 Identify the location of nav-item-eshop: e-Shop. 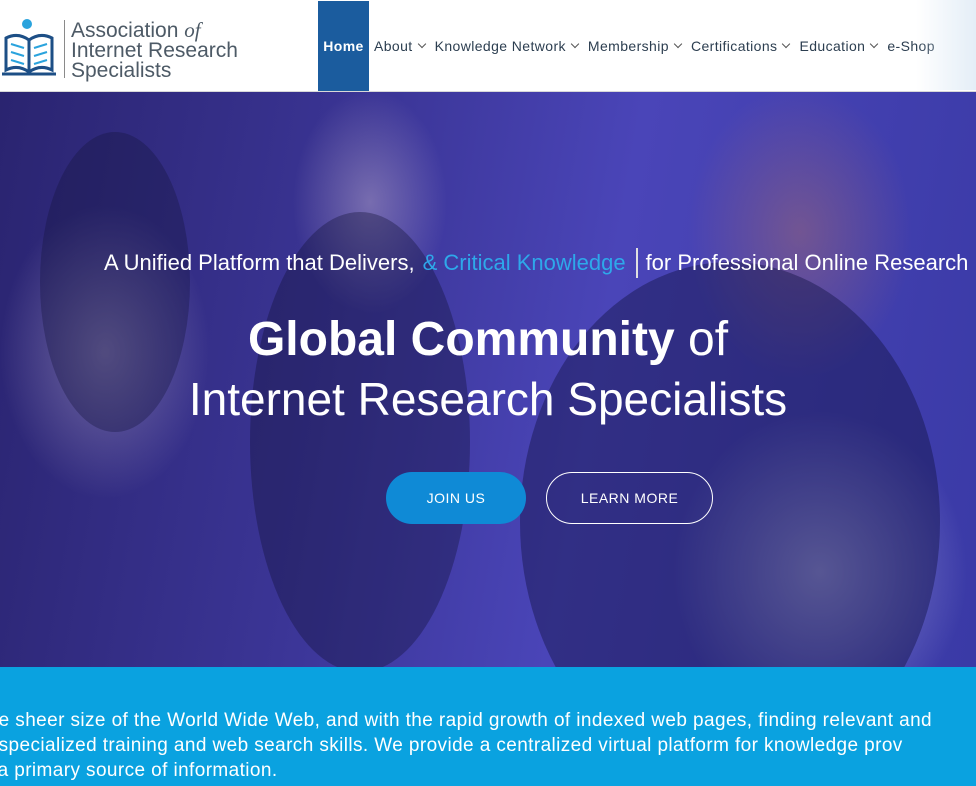
(911, 46).